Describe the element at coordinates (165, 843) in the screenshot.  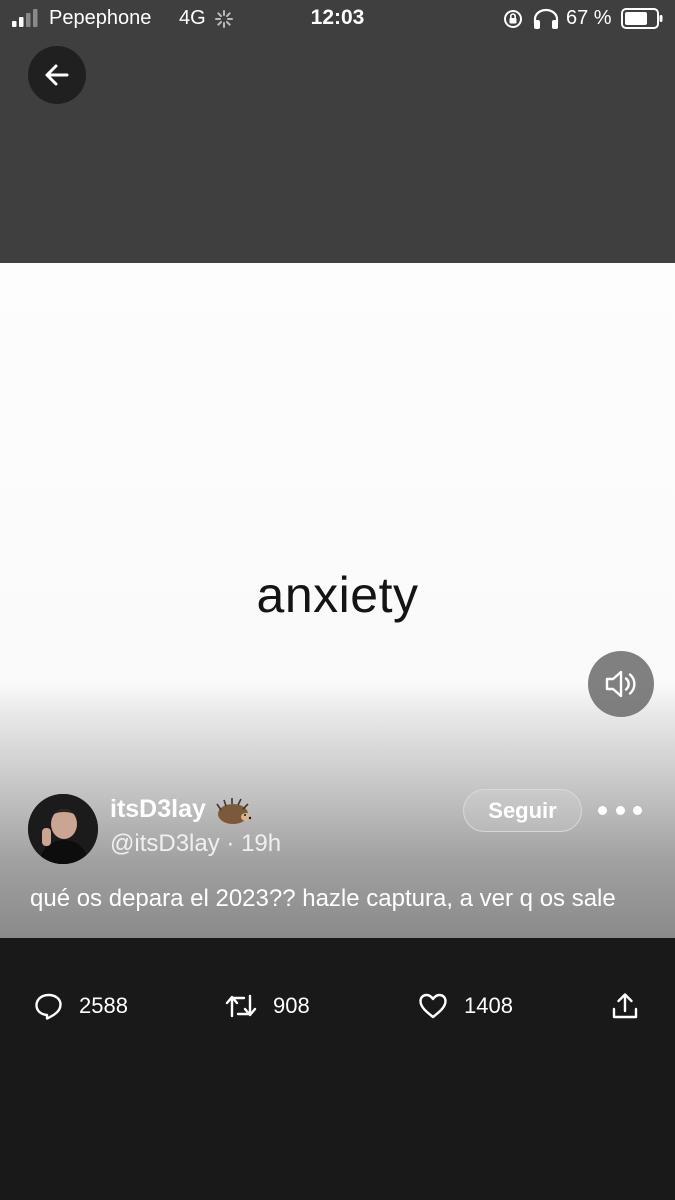
I see `author-handle: @itsD3lay` at that location.